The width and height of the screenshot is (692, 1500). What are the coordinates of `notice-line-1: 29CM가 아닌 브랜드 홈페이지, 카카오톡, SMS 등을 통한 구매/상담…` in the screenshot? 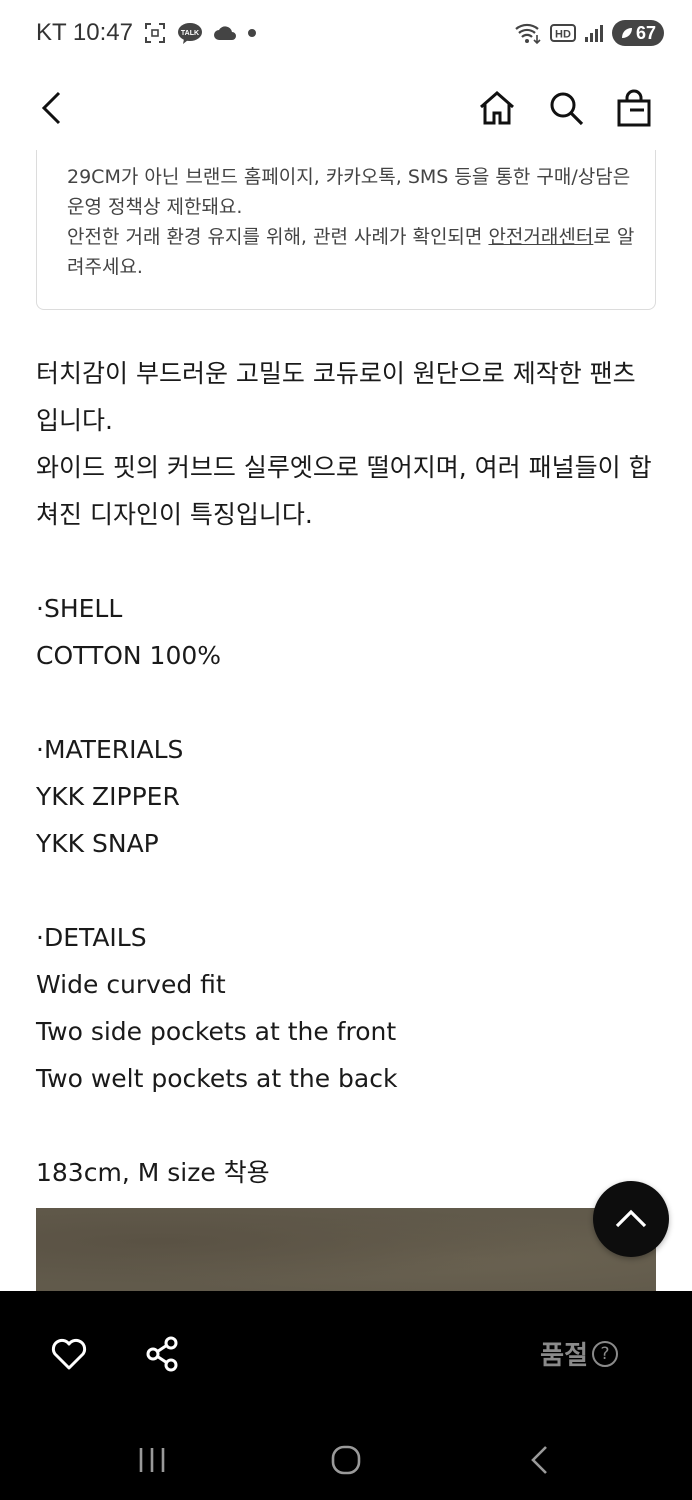 It's located at (349, 192).